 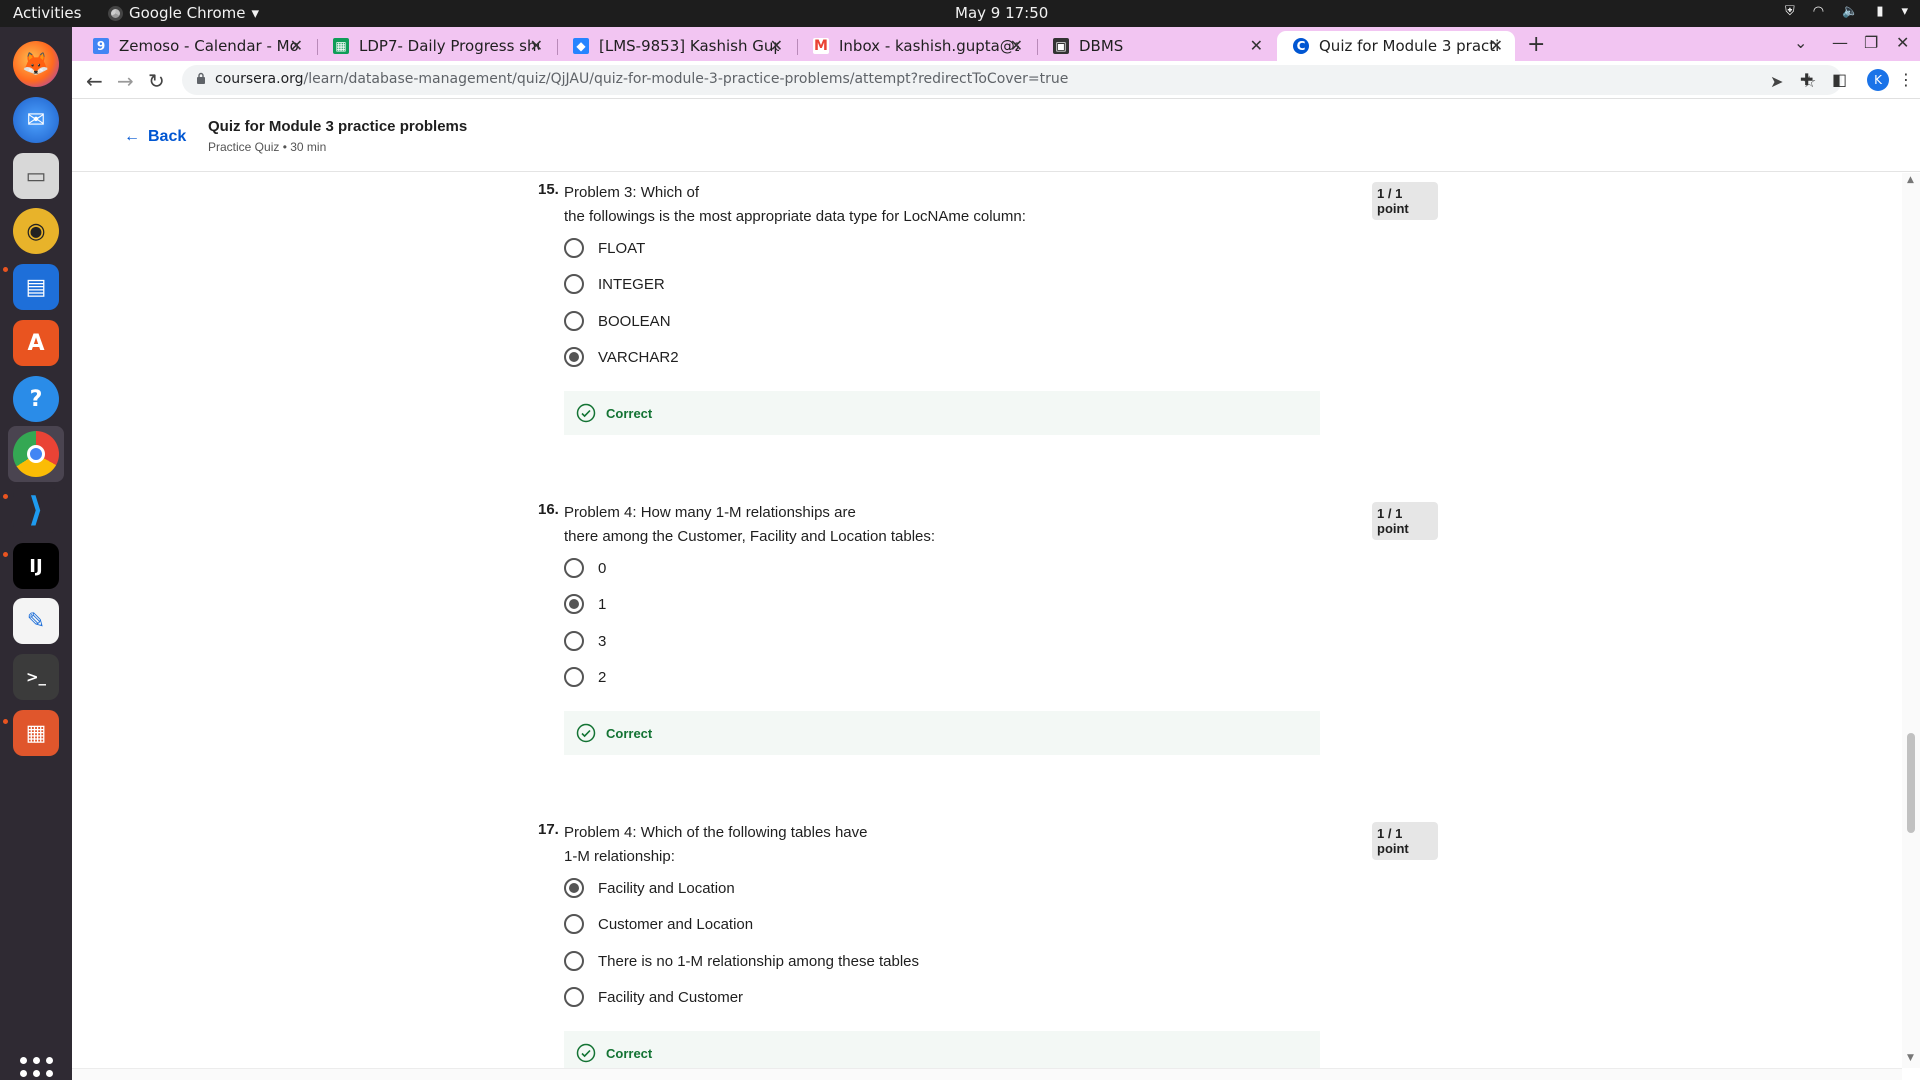 I want to click on sheets-favicon-icon: ▦, so click(x=341, y=46).